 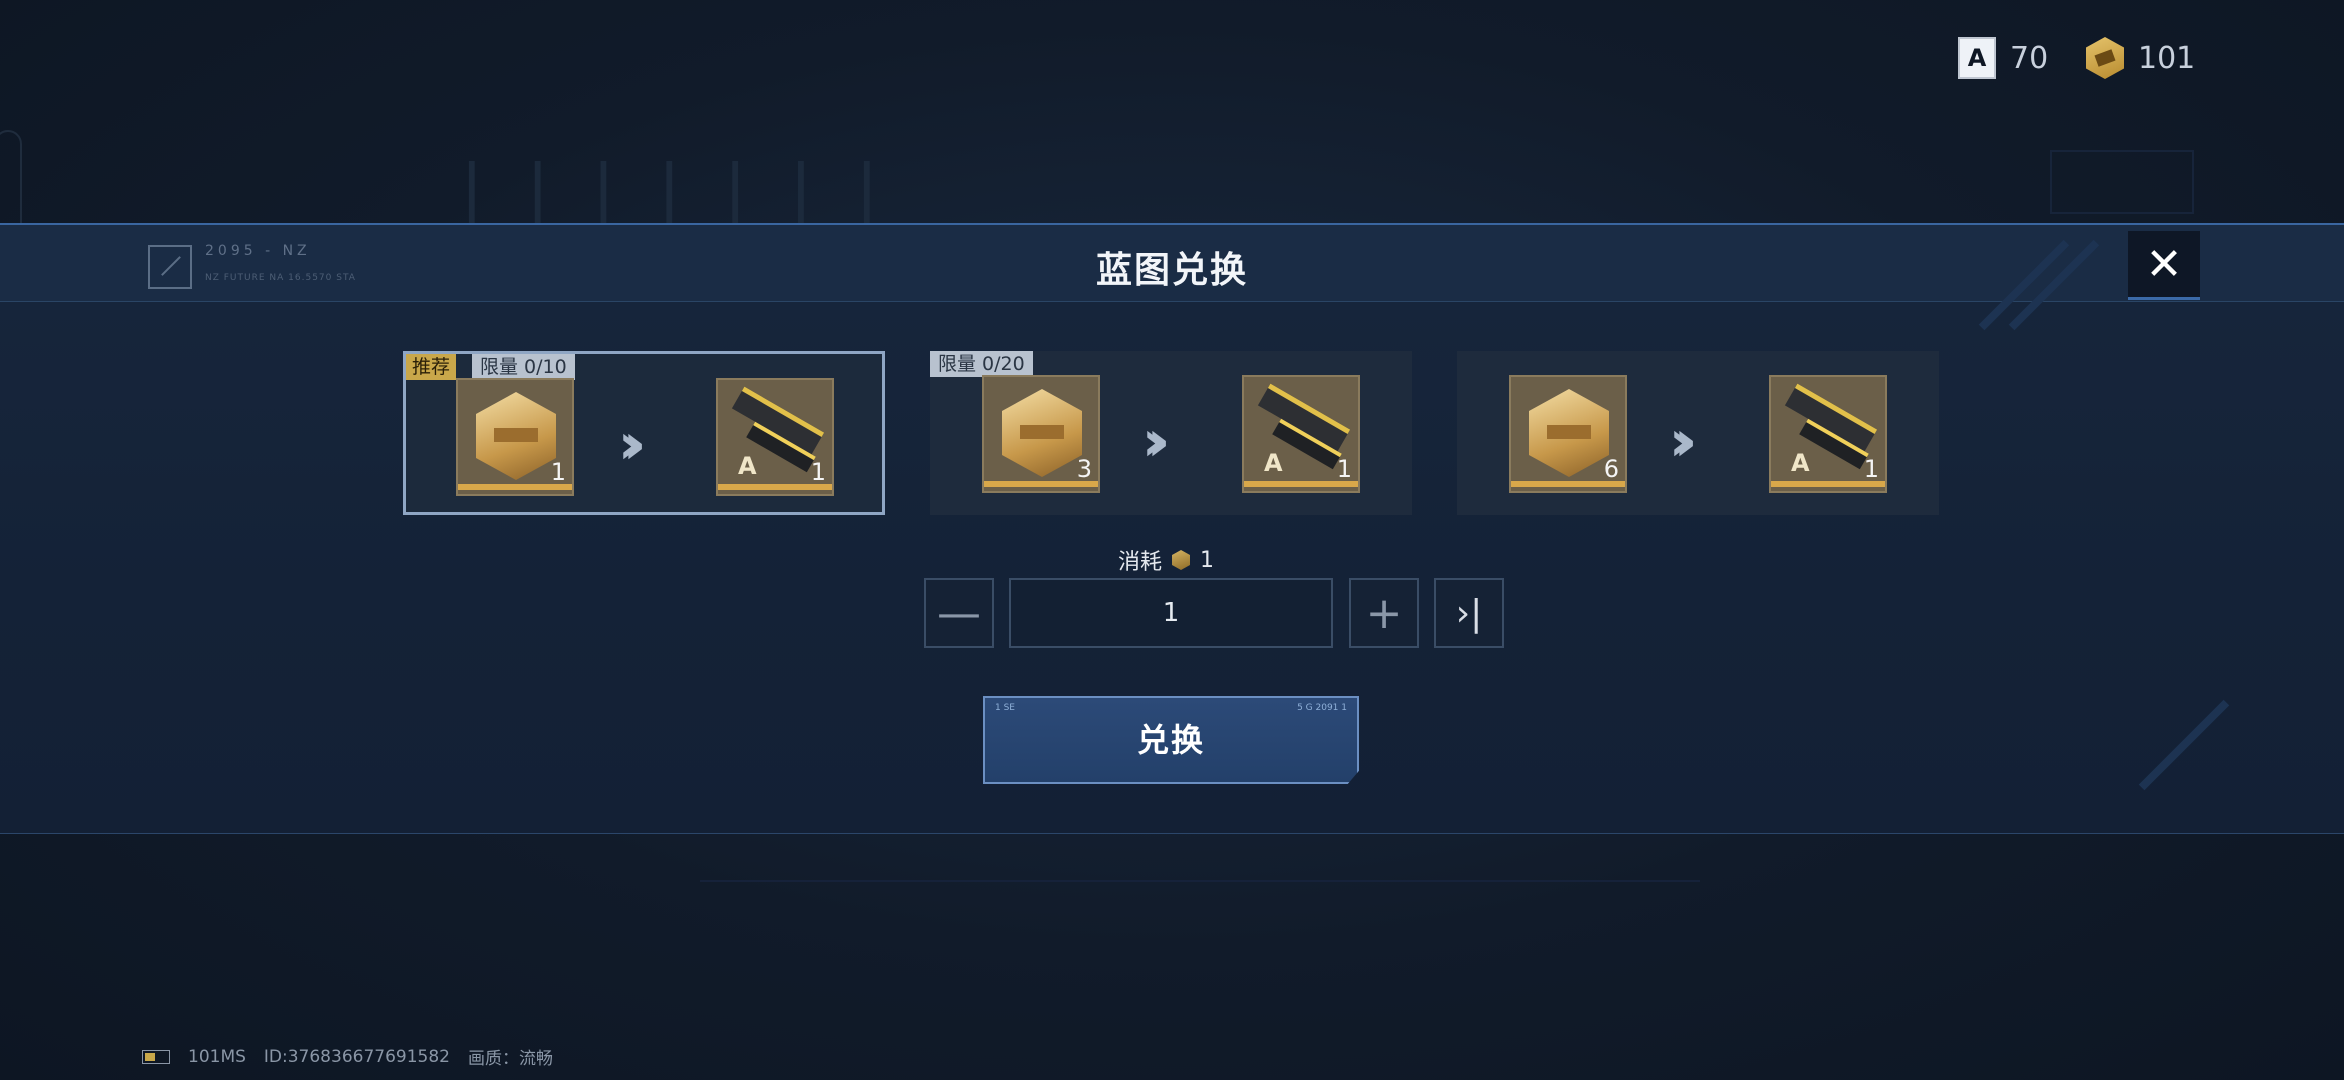 What do you see at coordinates (356, 1056) in the screenshot?
I see `player-id: ID:376836677691582` at bounding box center [356, 1056].